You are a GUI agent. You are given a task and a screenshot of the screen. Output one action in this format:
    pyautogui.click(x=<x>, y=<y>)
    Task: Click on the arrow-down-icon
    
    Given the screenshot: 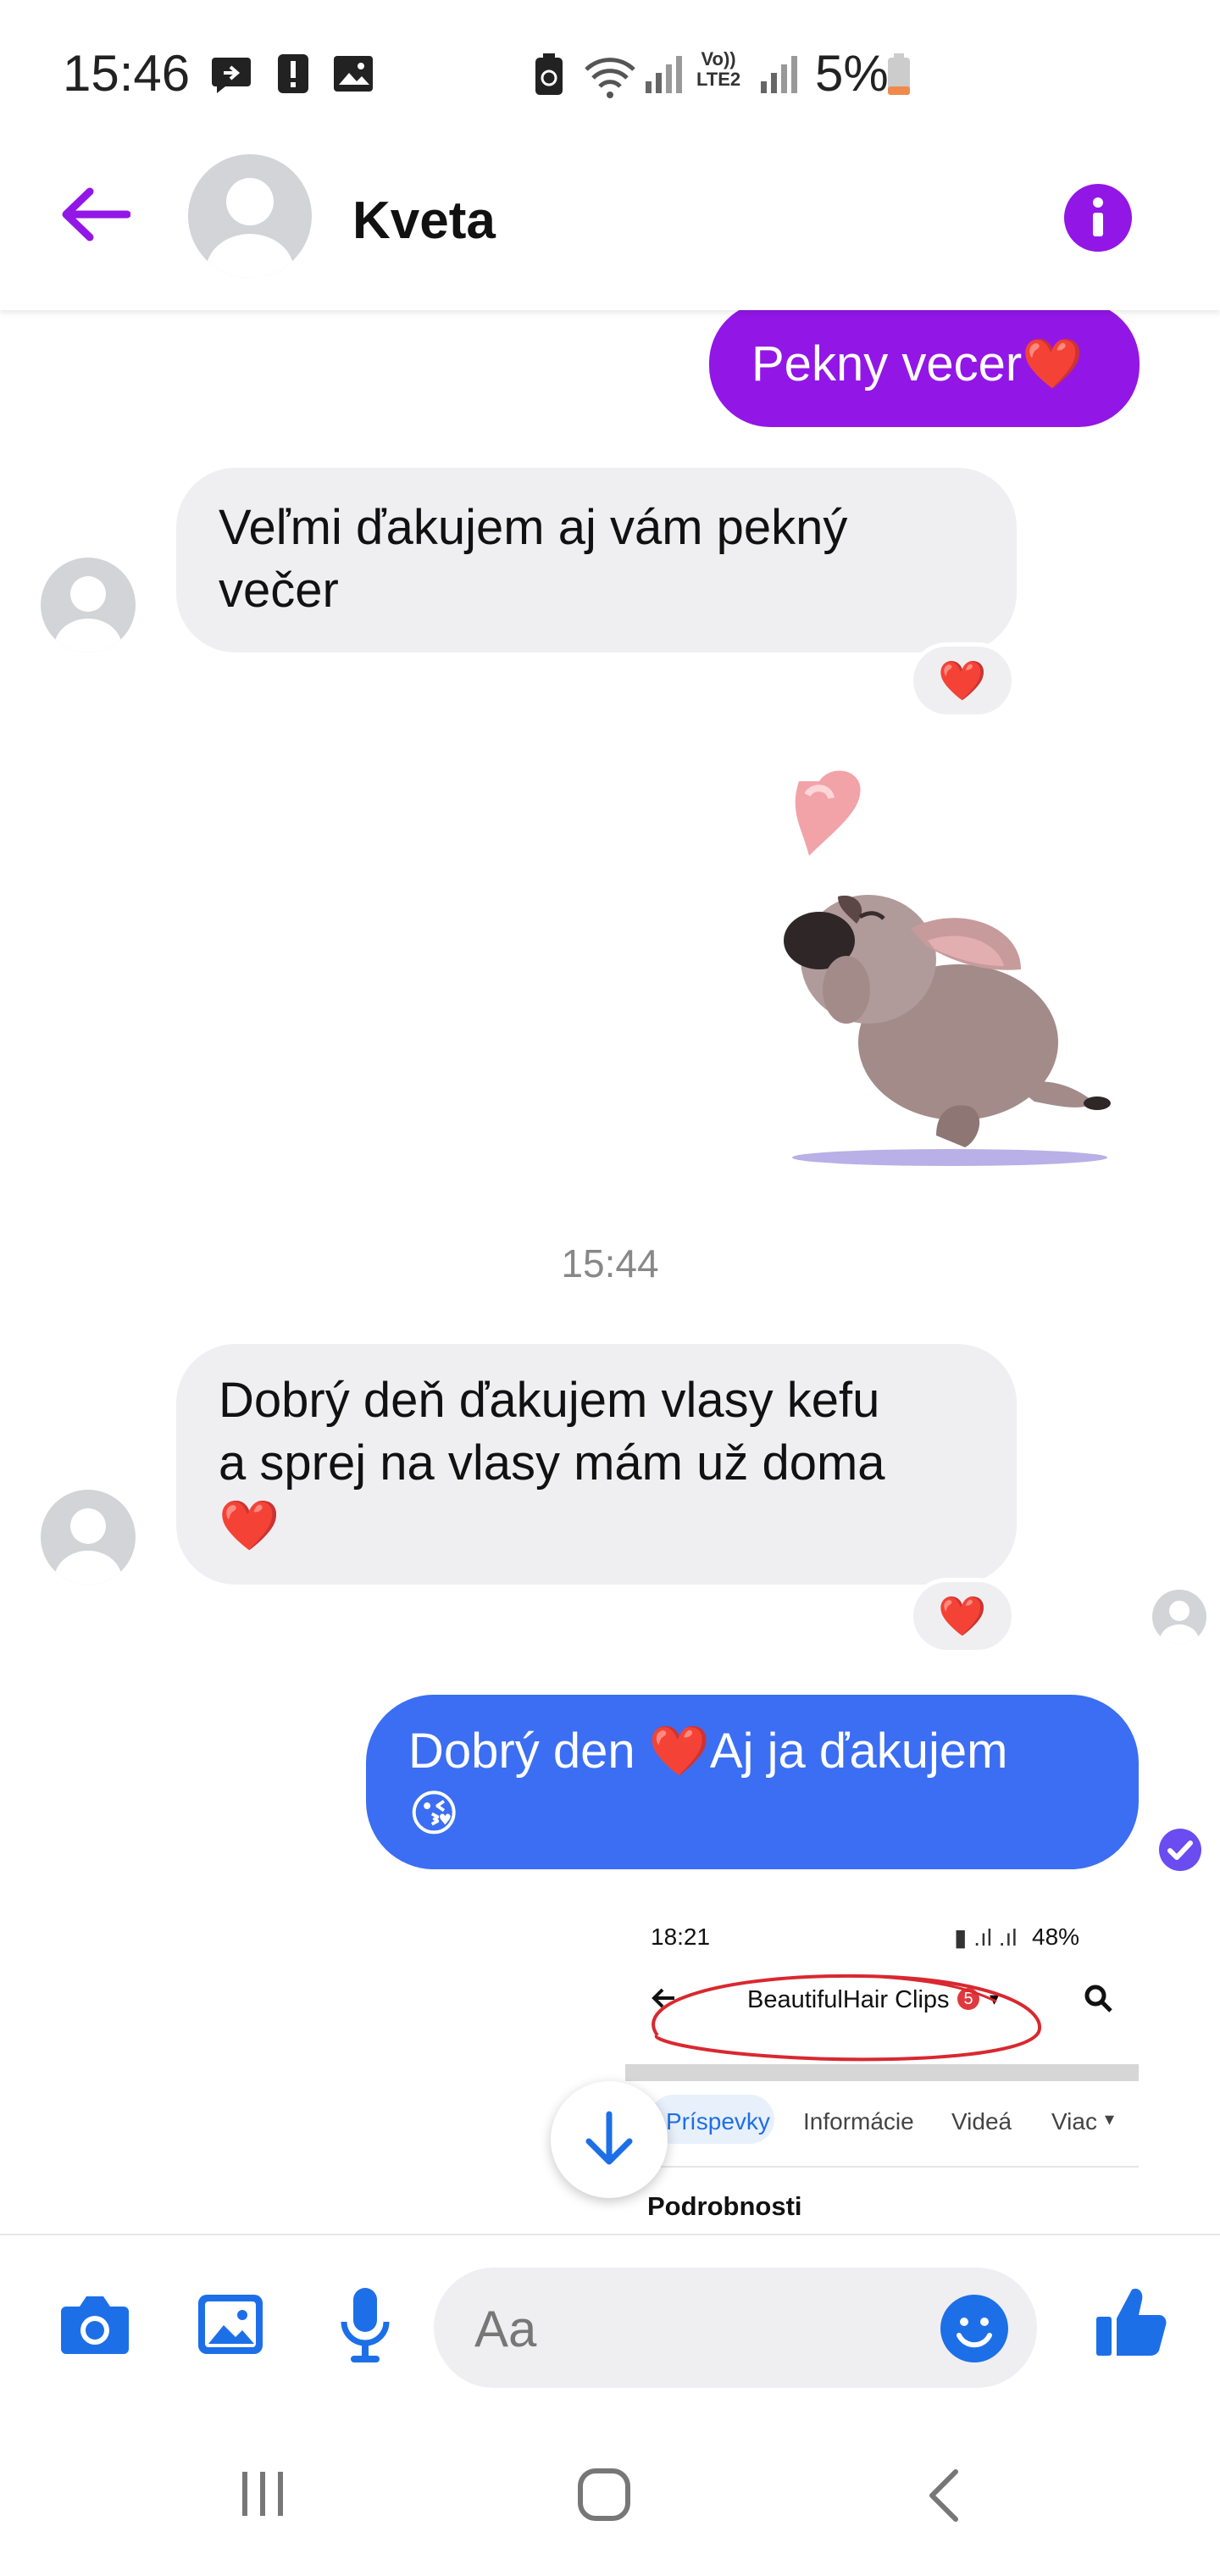 What is the action you would take?
    pyautogui.click(x=609, y=2138)
    